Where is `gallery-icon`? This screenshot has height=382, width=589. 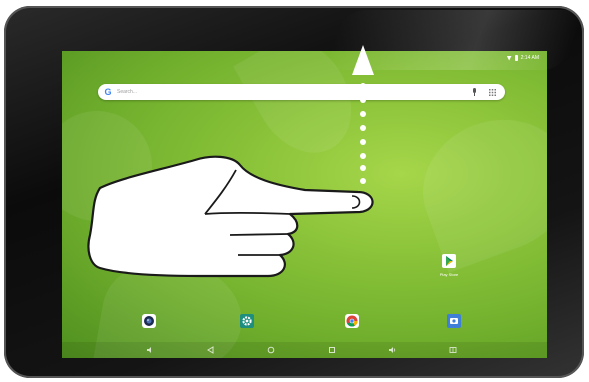
gallery-icon is located at coordinates (454, 321).